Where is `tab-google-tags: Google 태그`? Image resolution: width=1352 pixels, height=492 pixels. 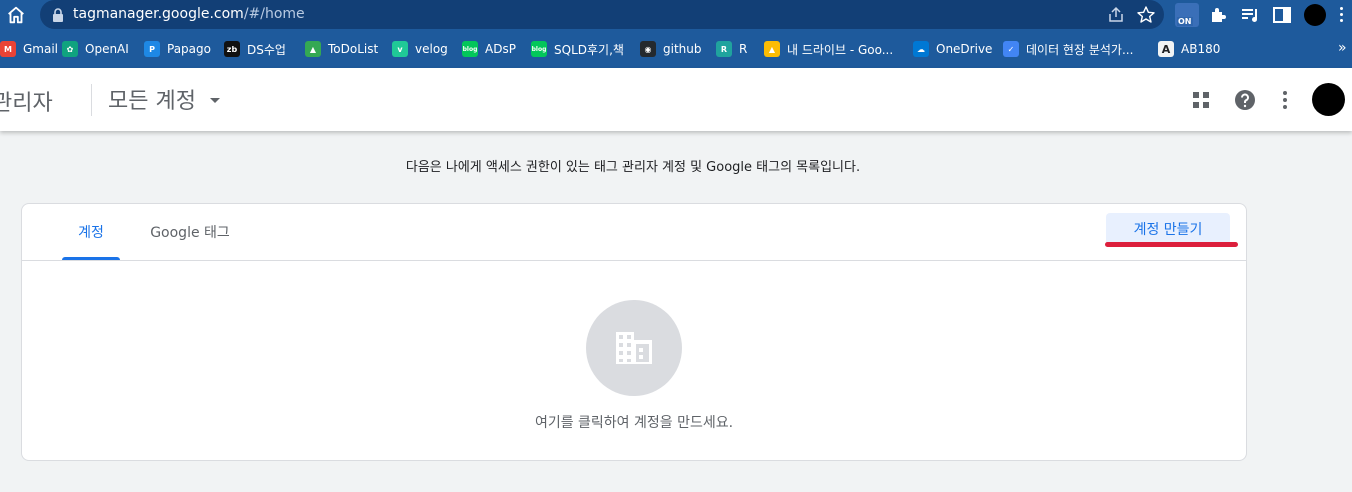 tab-google-tags: Google 태그 is located at coordinates (190, 232).